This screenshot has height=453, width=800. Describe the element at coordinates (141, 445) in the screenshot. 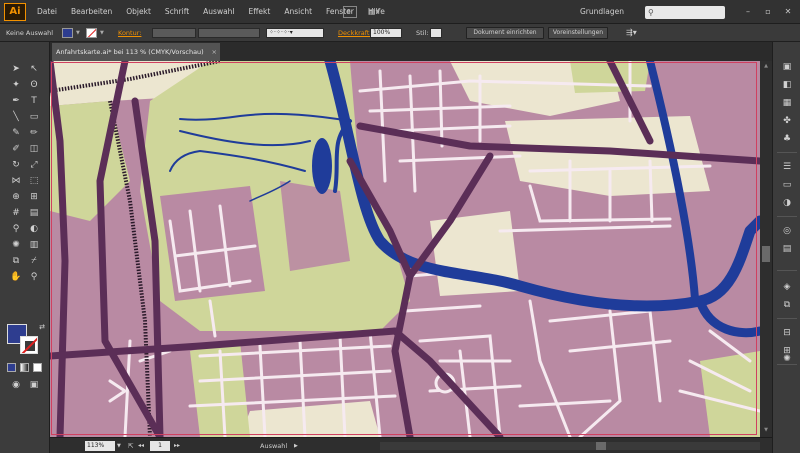

I see `previous-artboard-icon: ◂◂` at that location.